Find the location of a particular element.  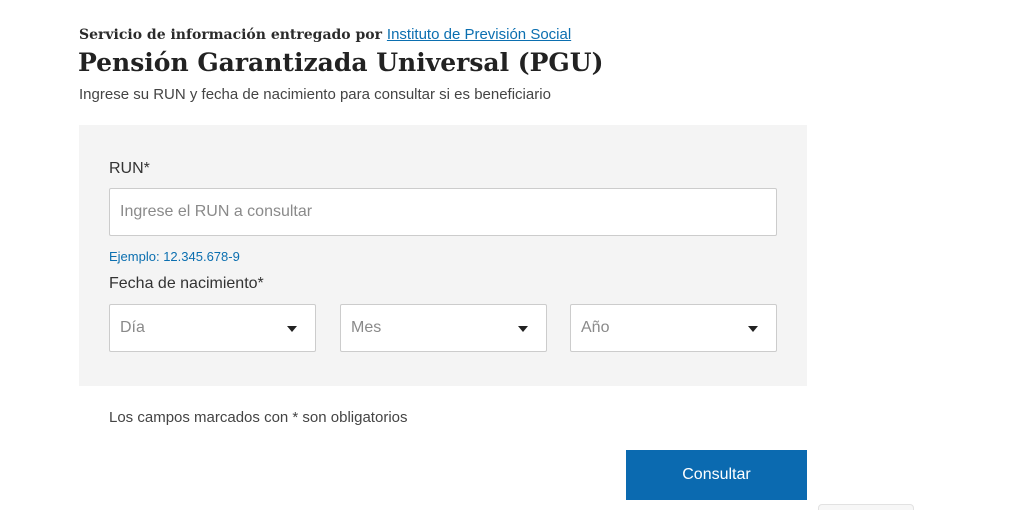

year-select: Año is located at coordinates (673, 328).